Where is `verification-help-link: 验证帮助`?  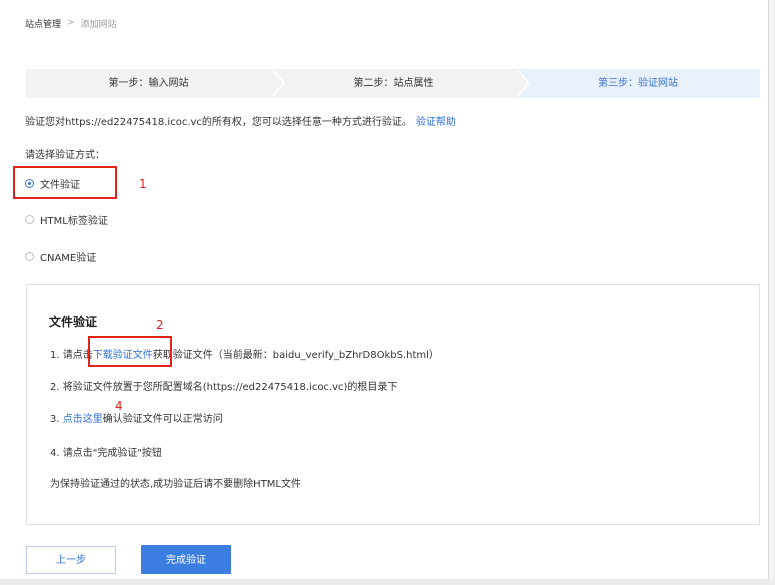
verification-help-link: 验证帮助 is located at coordinates (436, 122).